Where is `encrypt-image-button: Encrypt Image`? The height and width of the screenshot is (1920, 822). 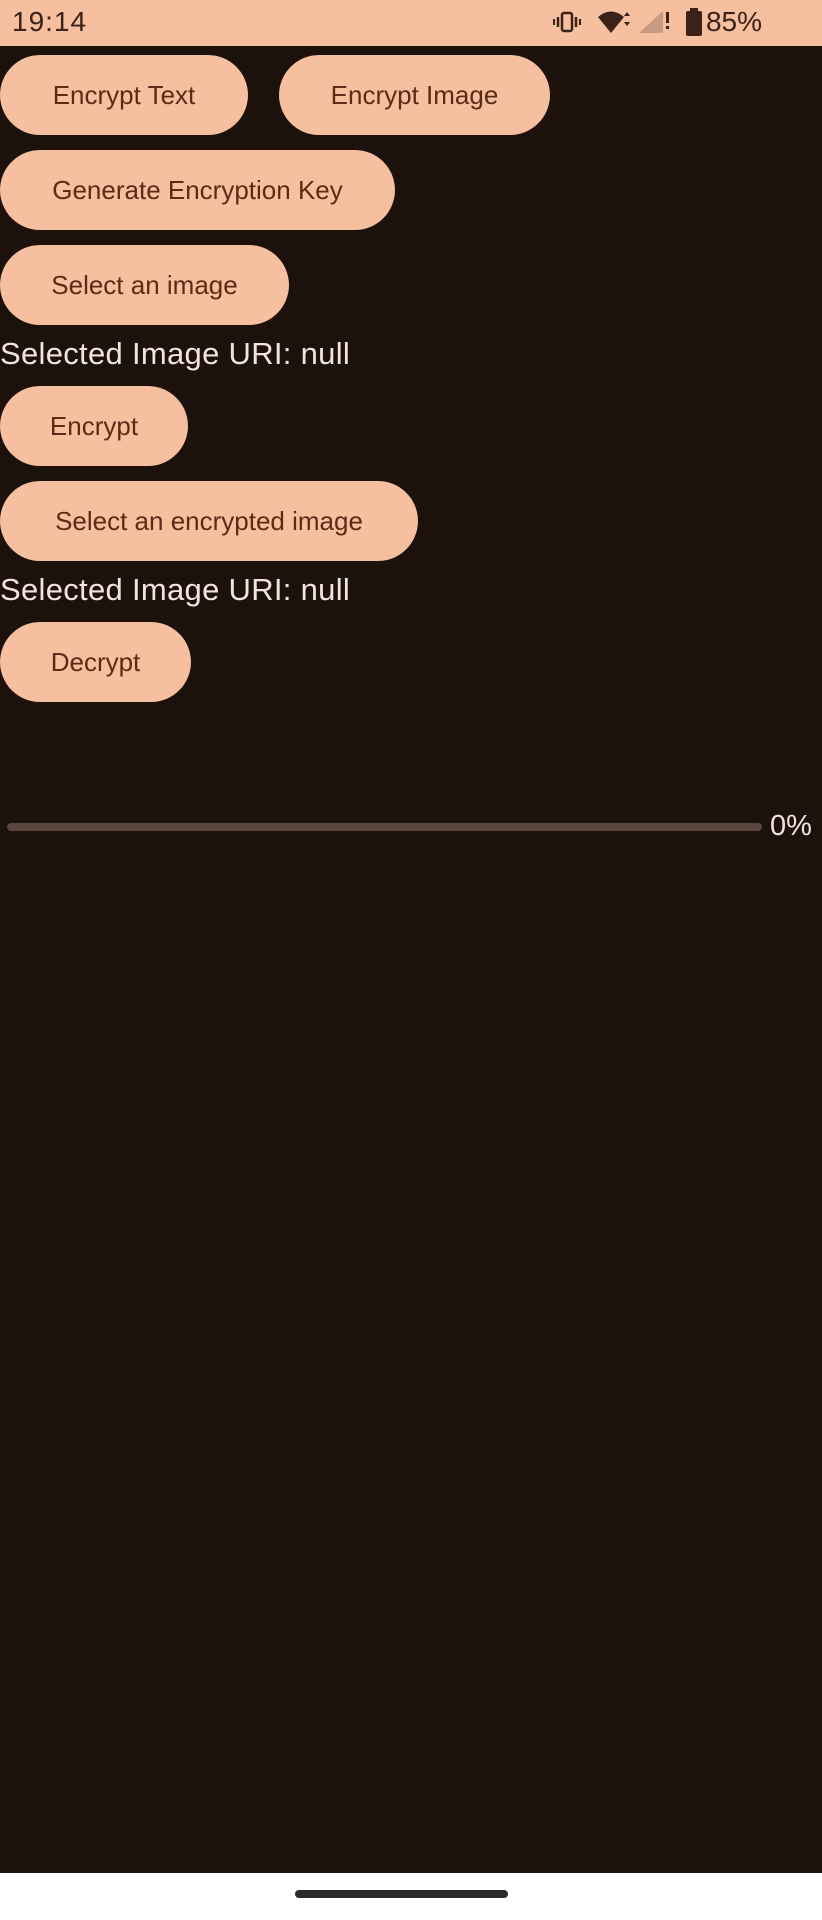
encrypt-image-button: Encrypt Image is located at coordinates (414, 95).